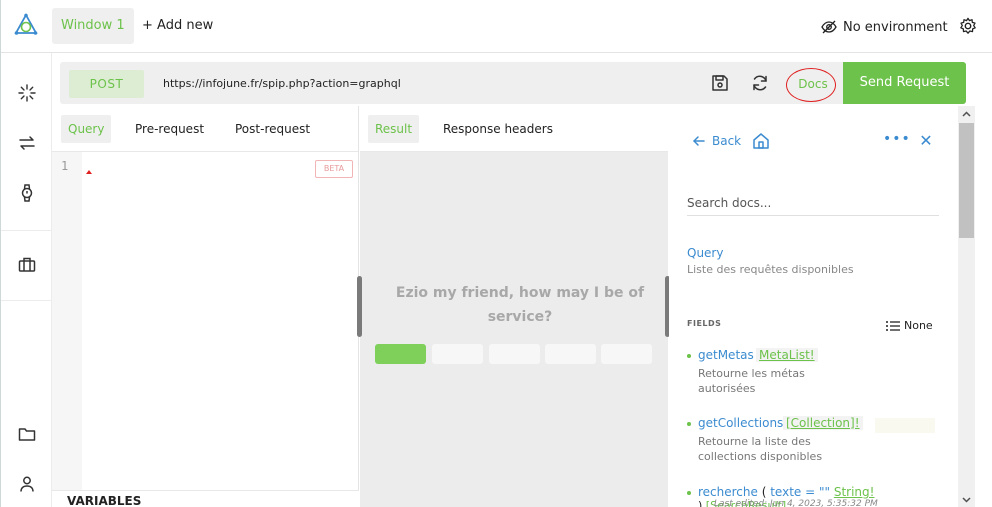 The width and height of the screenshot is (992, 507). I want to click on field-arg: texte = "", so click(800, 492).